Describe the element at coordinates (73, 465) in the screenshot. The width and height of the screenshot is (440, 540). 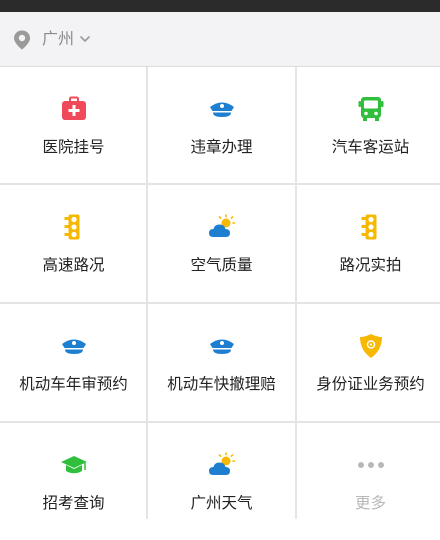
I see `graduation-cap-icon` at that location.